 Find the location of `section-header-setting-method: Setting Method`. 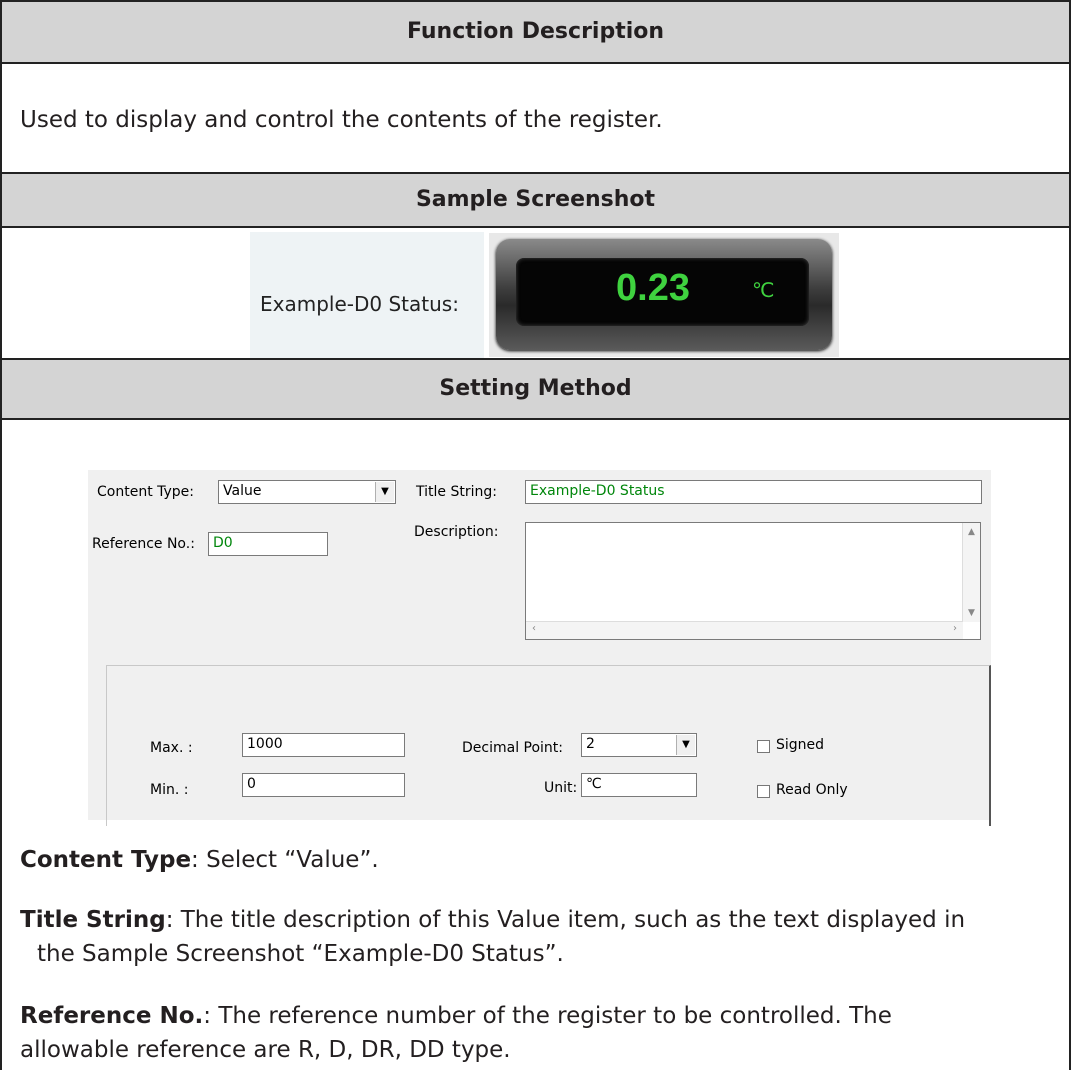

section-header-setting-method: Setting Method is located at coordinates (535, 389).